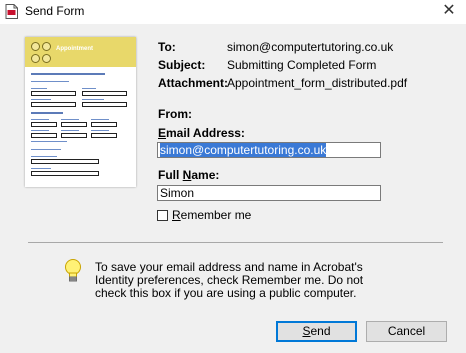 The width and height of the screenshot is (466, 353). Describe the element at coordinates (211, 215) in the screenshot. I see `remember-me-label: Remember me` at that location.